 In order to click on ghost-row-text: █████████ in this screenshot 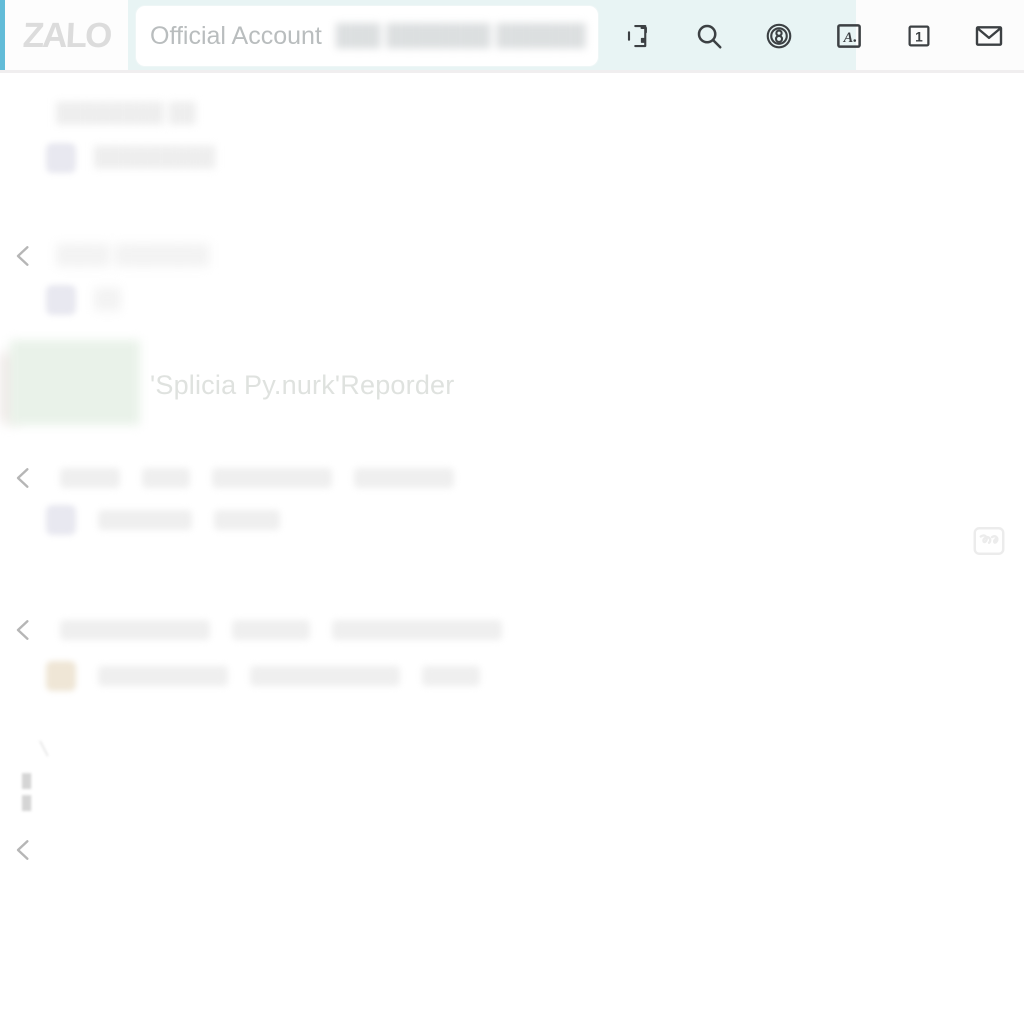, I will do `click(155, 157)`.